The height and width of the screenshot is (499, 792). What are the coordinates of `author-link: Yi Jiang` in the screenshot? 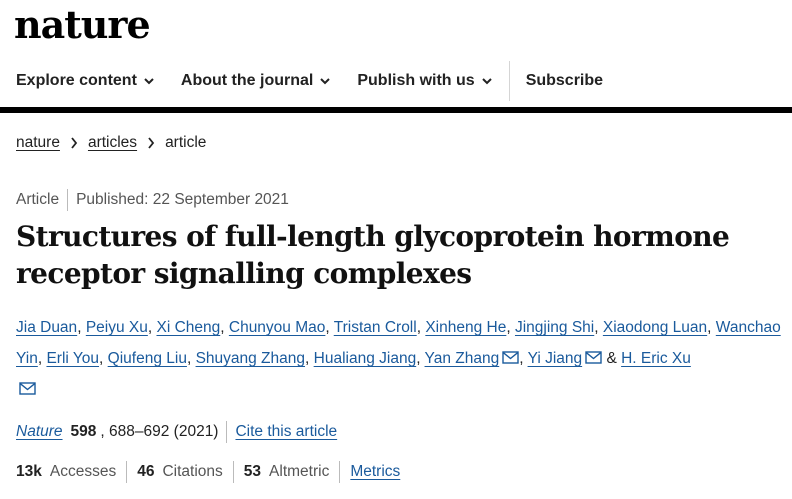 It's located at (555, 358).